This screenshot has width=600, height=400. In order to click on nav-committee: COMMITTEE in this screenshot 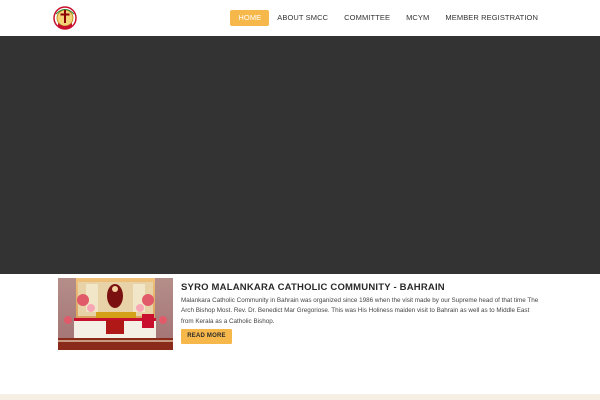, I will do `click(367, 18)`.